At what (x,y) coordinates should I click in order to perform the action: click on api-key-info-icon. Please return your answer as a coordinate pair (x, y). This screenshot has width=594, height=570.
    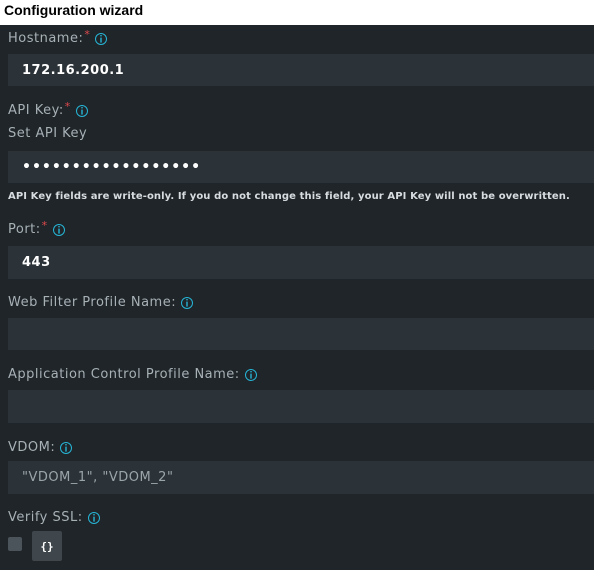
    Looking at the image, I should click on (81, 111).